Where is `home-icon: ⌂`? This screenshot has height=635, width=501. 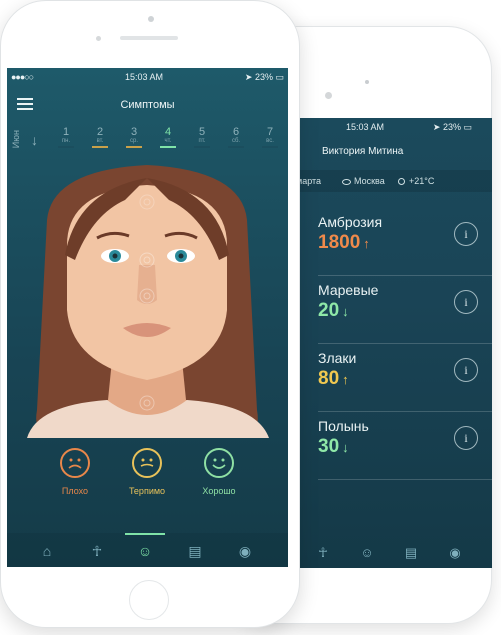
home-icon: ⌂ is located at coordinates (47, 551).